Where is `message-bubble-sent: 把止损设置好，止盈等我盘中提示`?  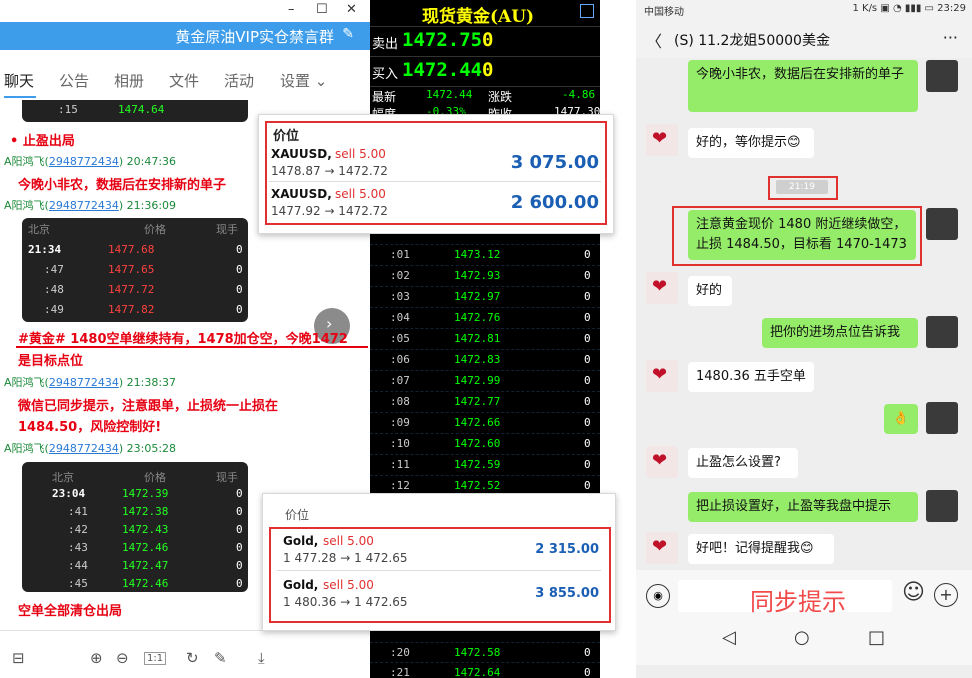 message-bubble-sent: 把止损设置好，止盈等我盘中提示 is located at coordinates (803, 507).